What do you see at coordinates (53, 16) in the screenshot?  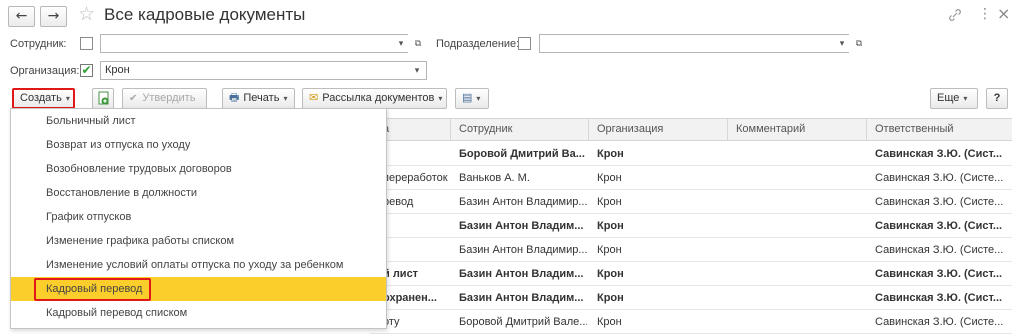 I see `forward-button: →` at bounding box center [53, 16].